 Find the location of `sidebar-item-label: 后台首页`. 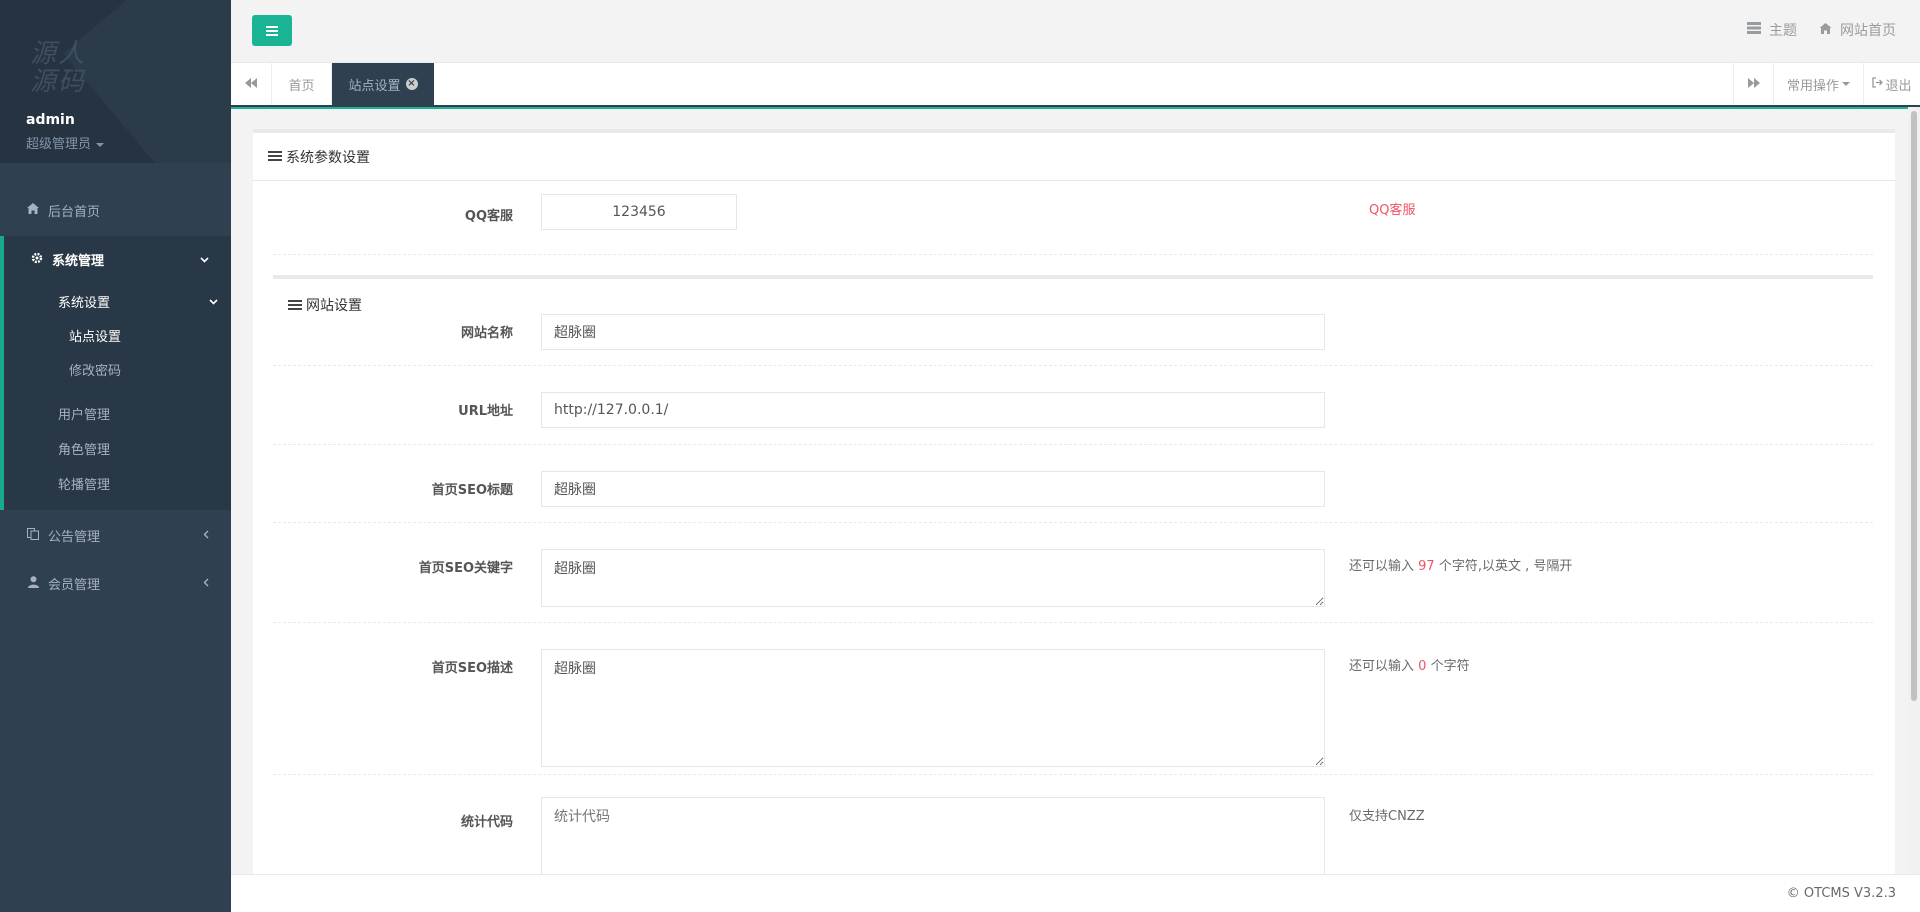

sidebar-item-label: 后台首页 is located at coordinates (74, 212).